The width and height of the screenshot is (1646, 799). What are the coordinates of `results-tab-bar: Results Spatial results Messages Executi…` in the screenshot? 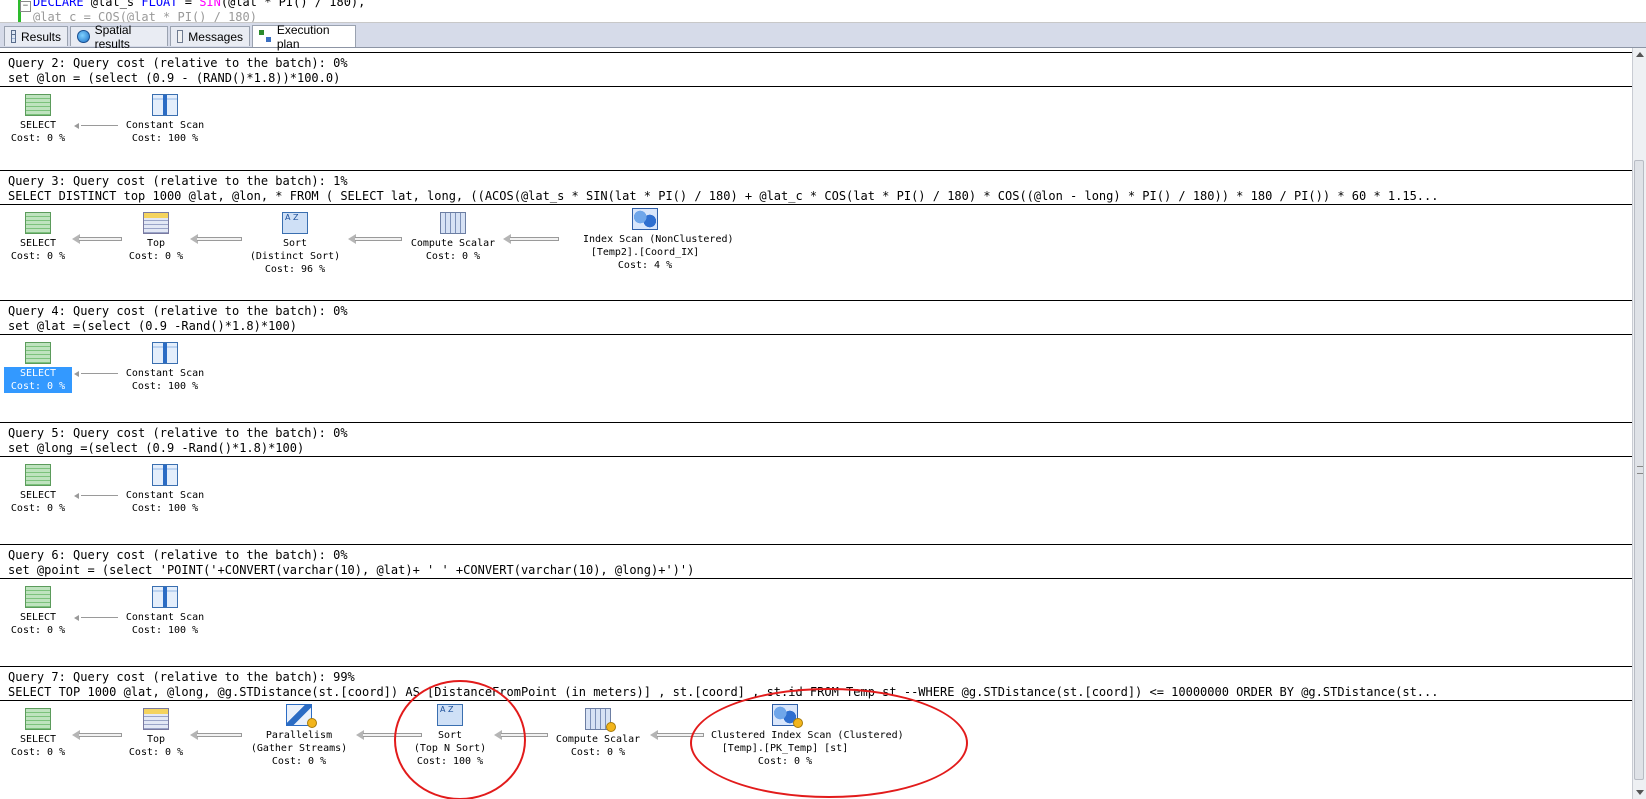 It's located at (823, 37).